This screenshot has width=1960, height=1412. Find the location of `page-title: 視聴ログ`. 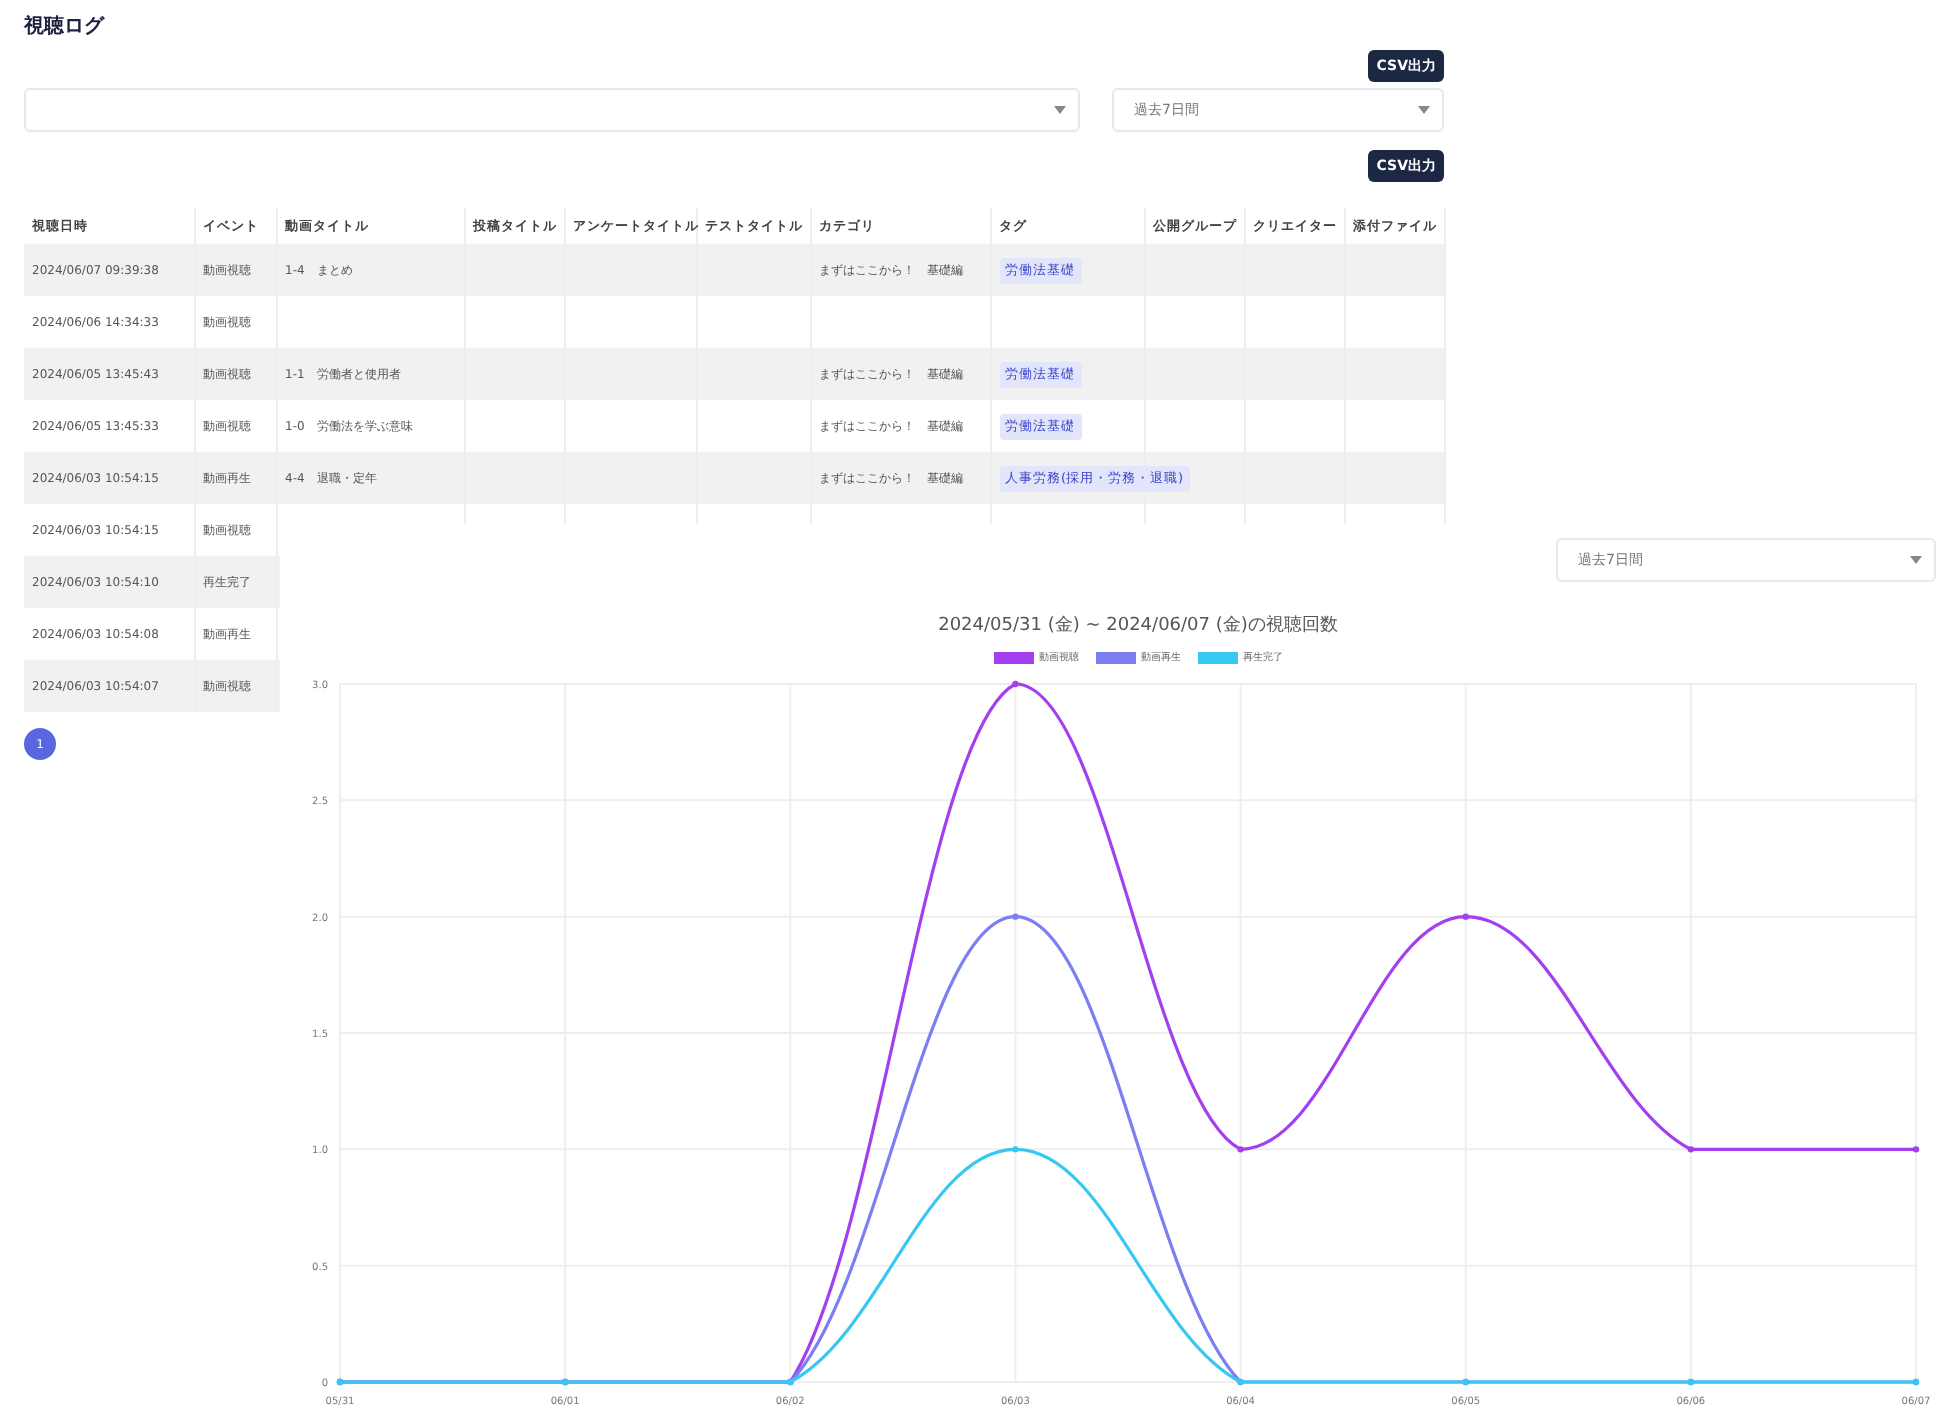

page-title: 視聴ログ is located at coordinates (65, 27).